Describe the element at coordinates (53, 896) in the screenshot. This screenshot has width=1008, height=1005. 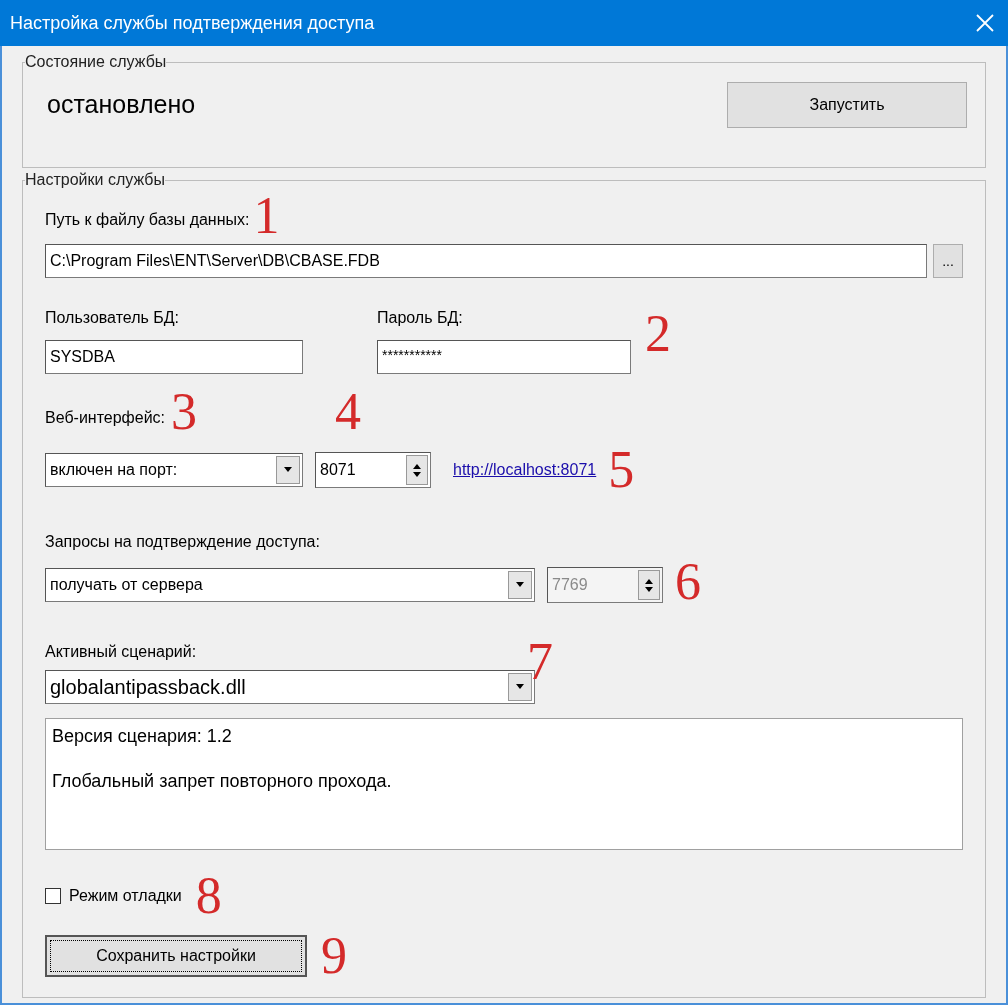
I see `checkbox` at that location.